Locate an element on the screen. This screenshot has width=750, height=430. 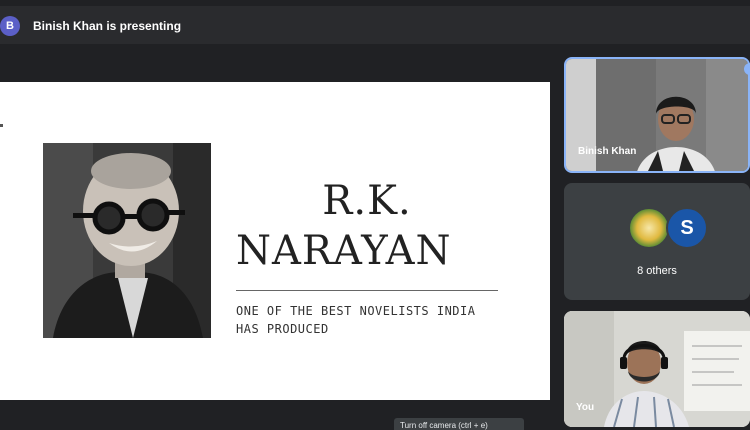
slide-marker is located at coordinates (1, 125).